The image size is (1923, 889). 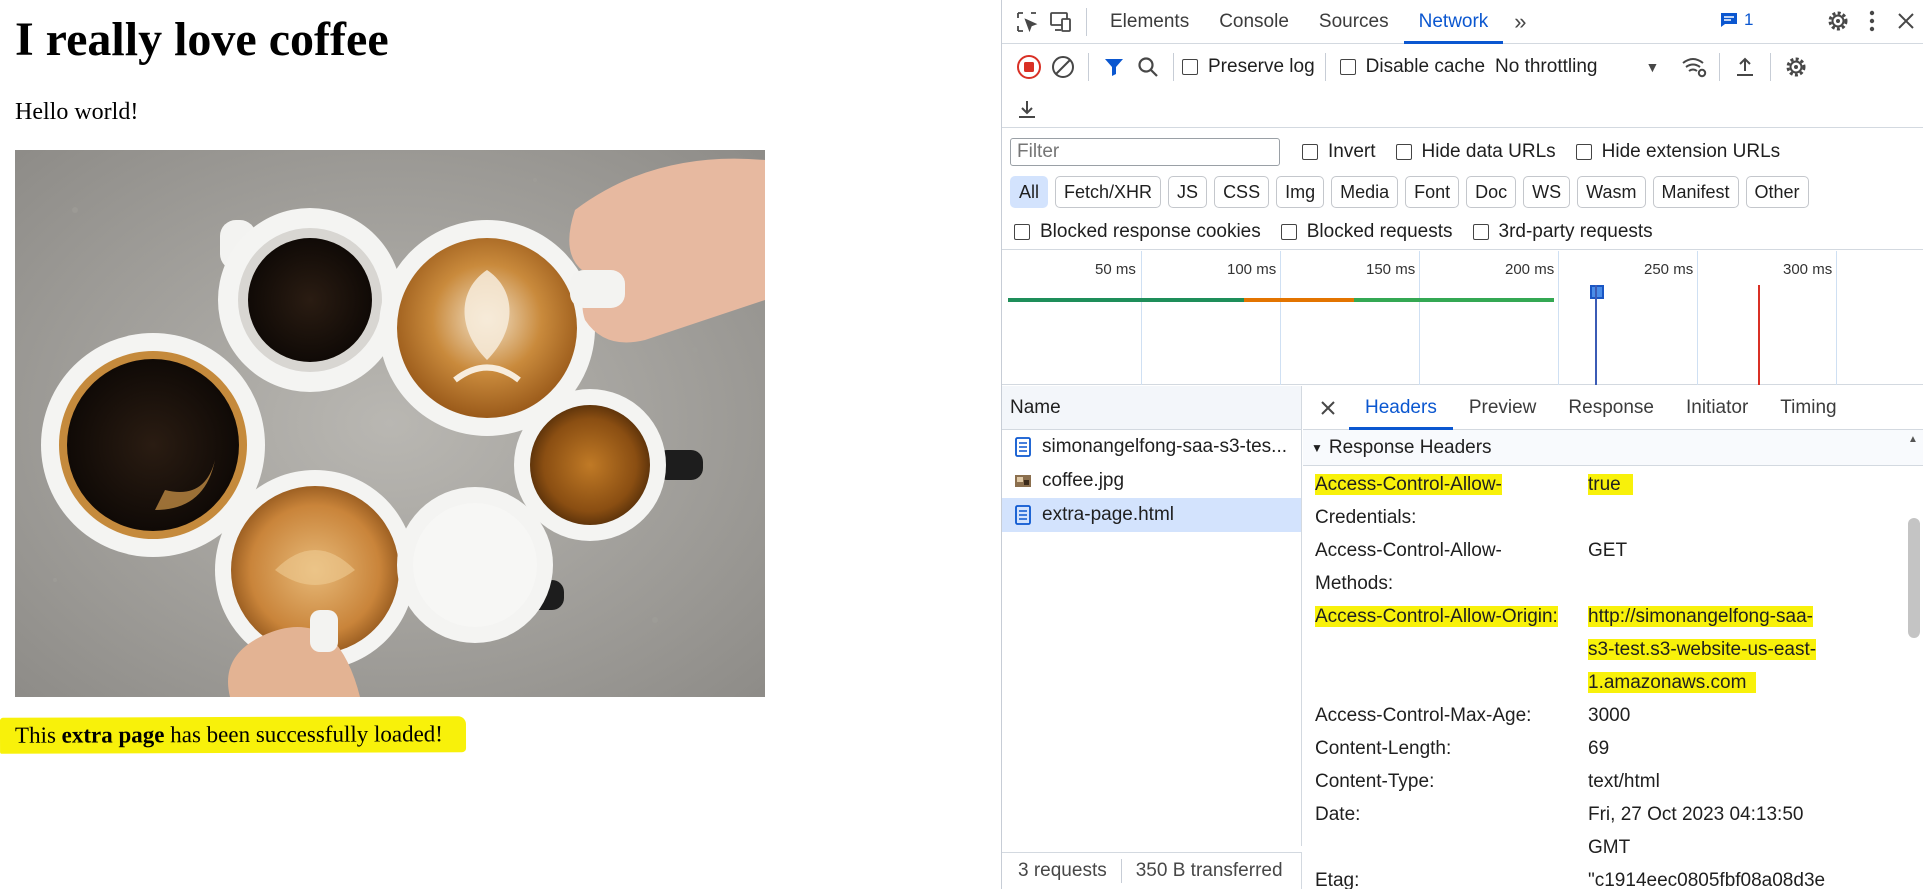 I want to click on more-tabs-icon: », so click(x=1520, y=22).